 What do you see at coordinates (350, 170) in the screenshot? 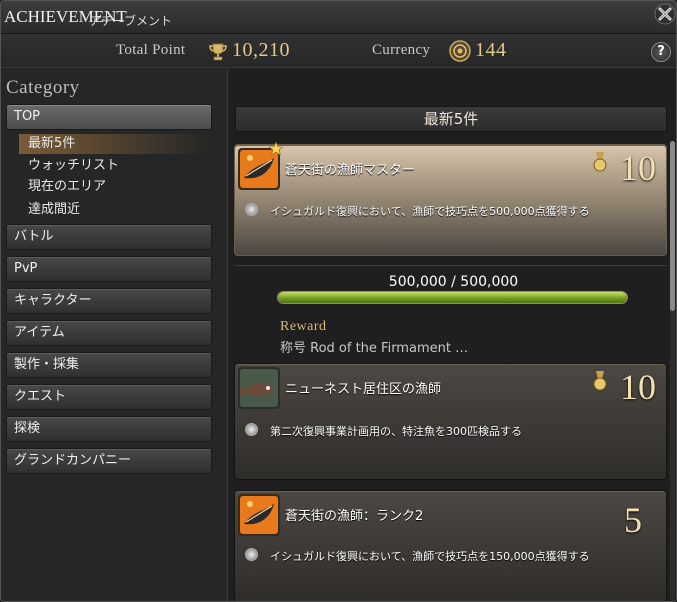
I see `achievement-title: 蒼天街の漁師マスター` at bounding box center [350, 170].